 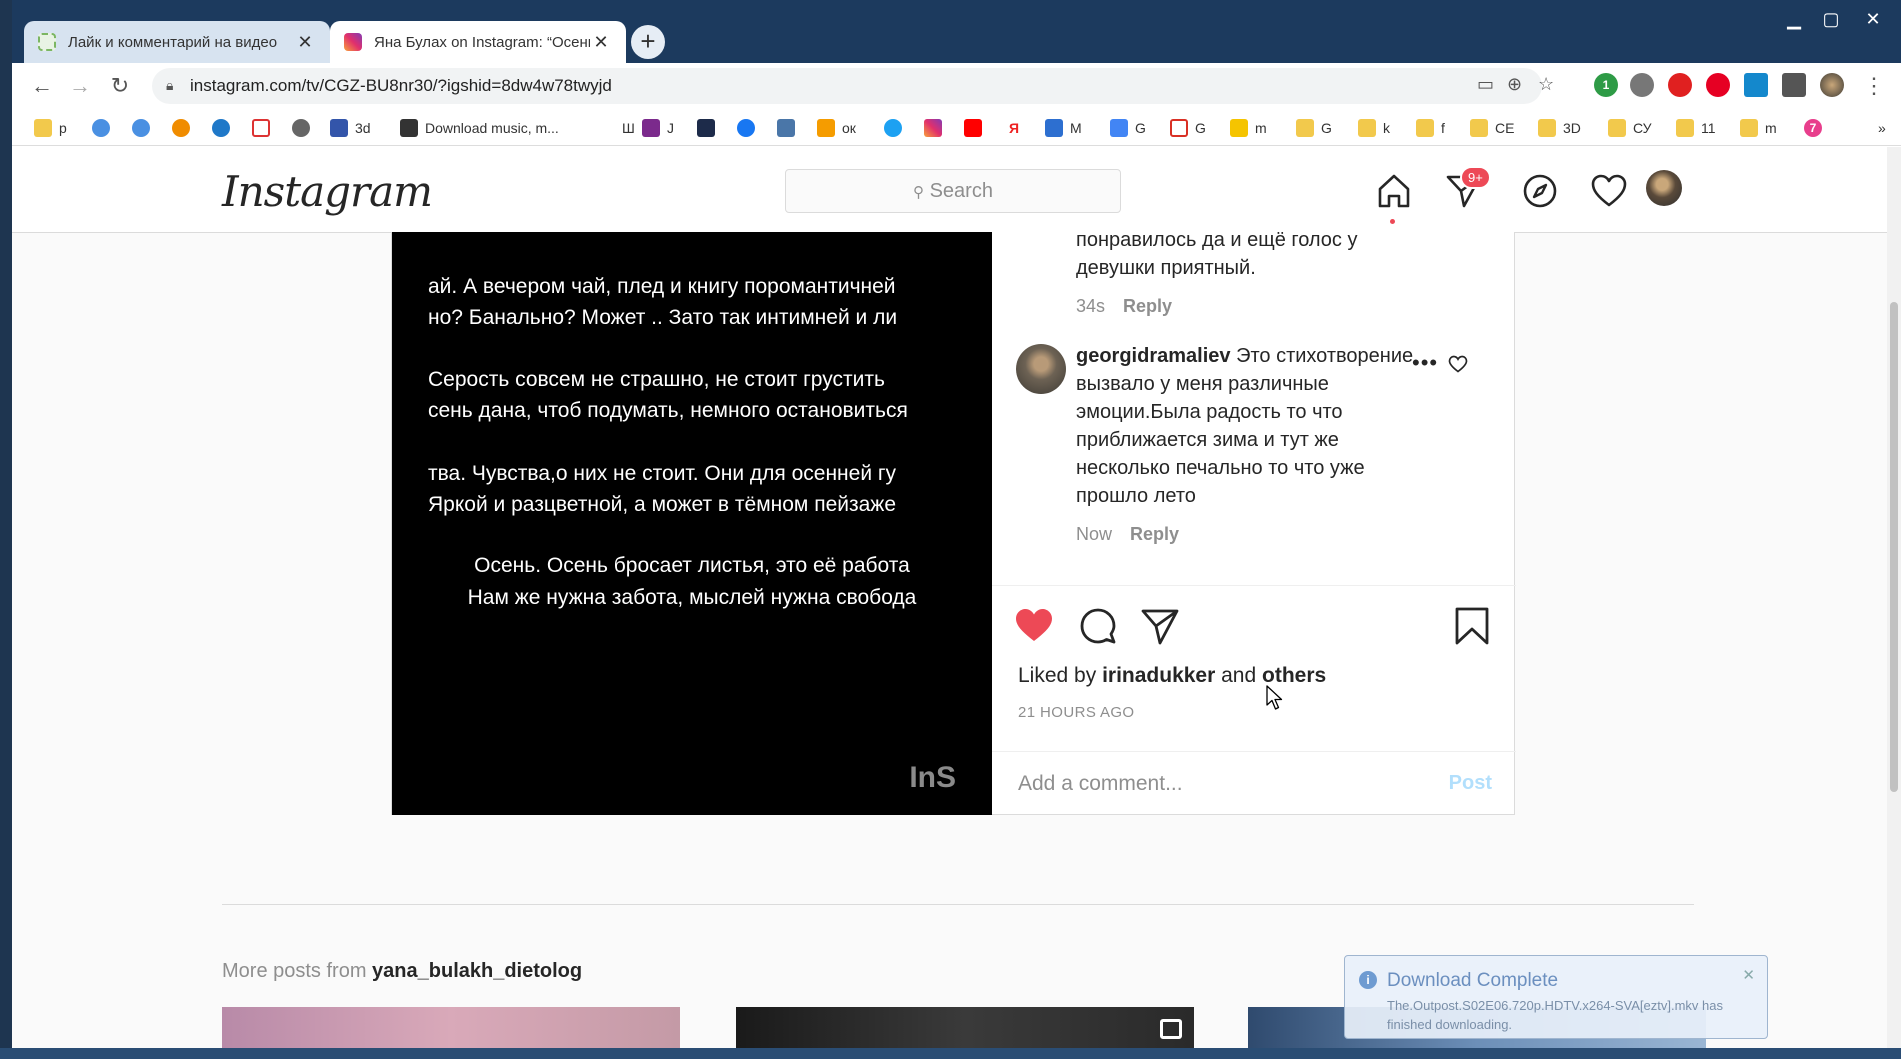 What do you see at coordinates (658, 128) in the screenshot?
I see `bookmark: J` at bounding box center [658, 128].